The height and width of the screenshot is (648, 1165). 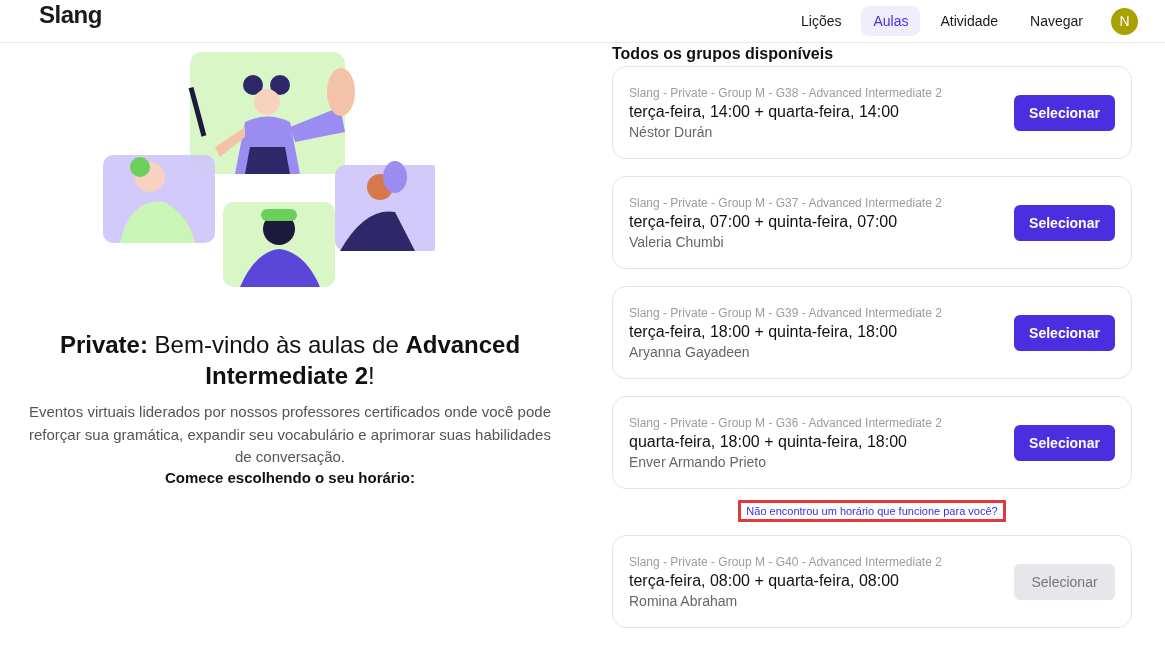 I want to click on nav-tab: Lições, so click(x=821, y=21).